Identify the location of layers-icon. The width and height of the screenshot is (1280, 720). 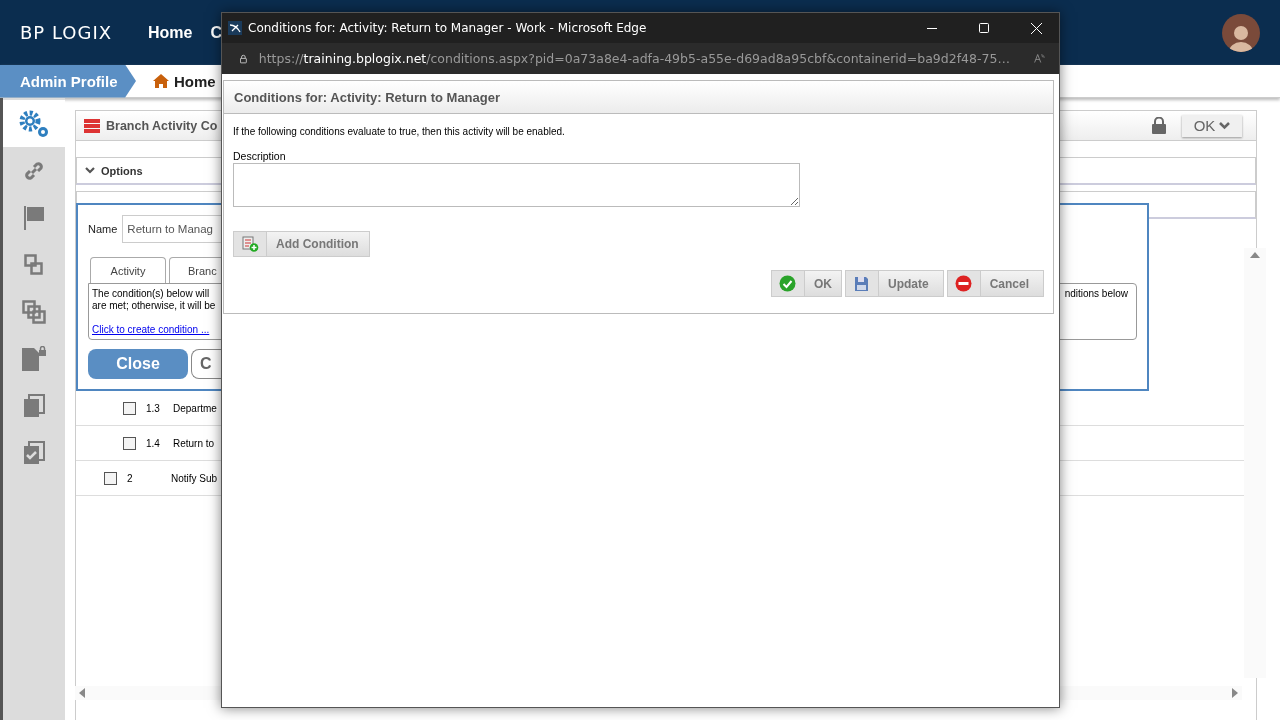
(34, 311).